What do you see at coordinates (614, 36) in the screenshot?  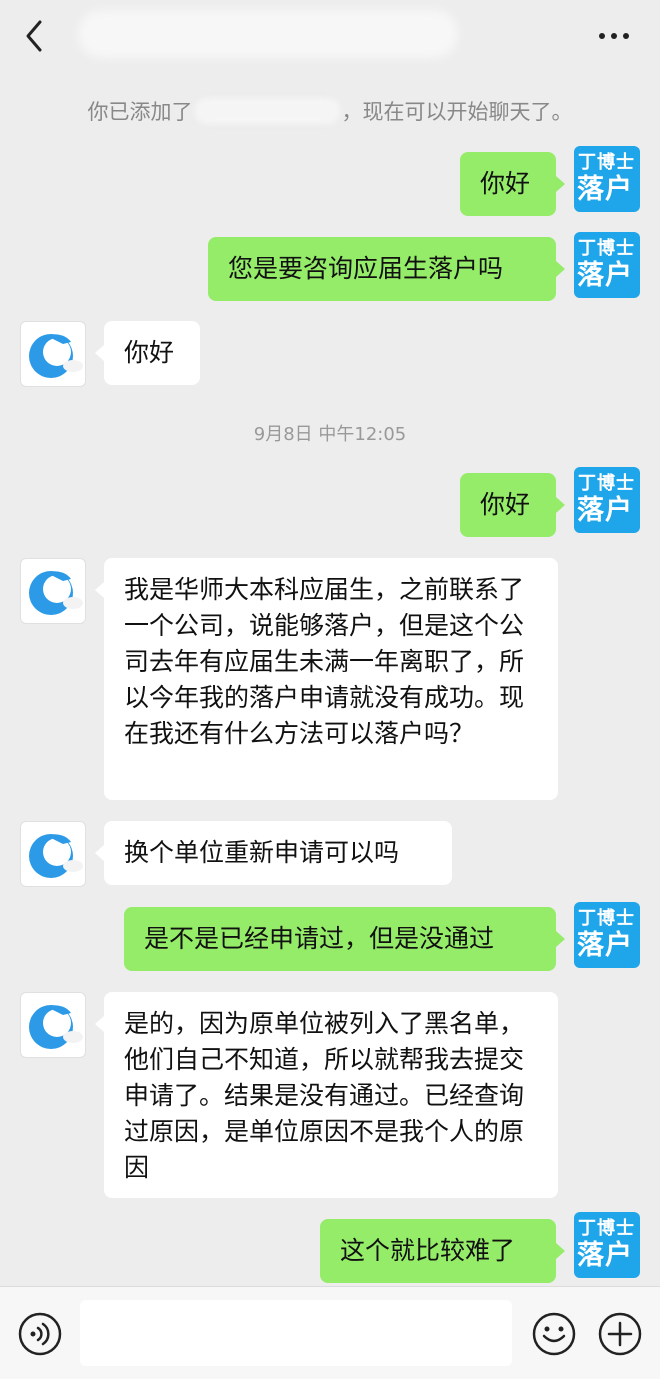 I see `more-dots-icon` at bounding box center [614, 36].